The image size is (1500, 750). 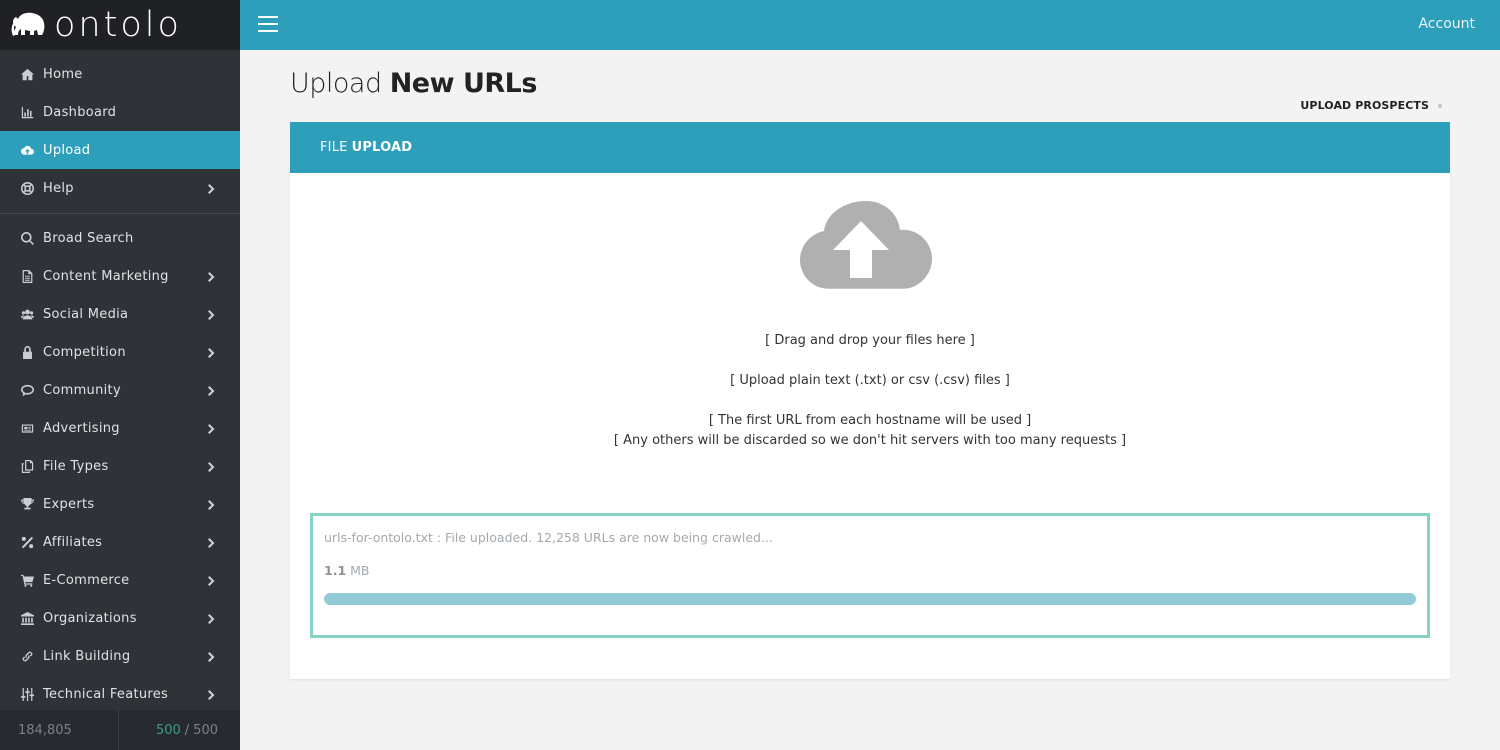 What do you see at coordinates (82, 390) in the screenshot?
I see `sidebar-item-label: Community` at bounding box center [82, 390].